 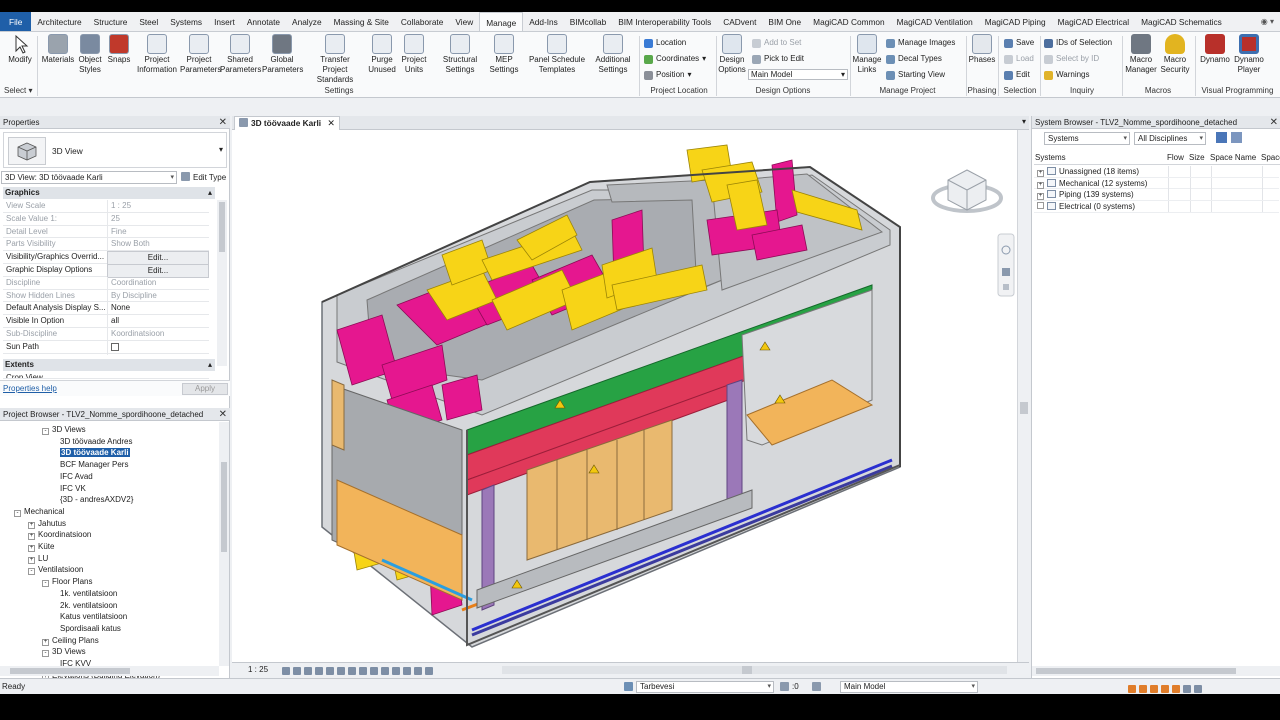 What do you see at coordinates (422, 21) in the screenshot?
I see `ribbon-tab-collaborate: Collaborate` at bounding box center [422, 21].